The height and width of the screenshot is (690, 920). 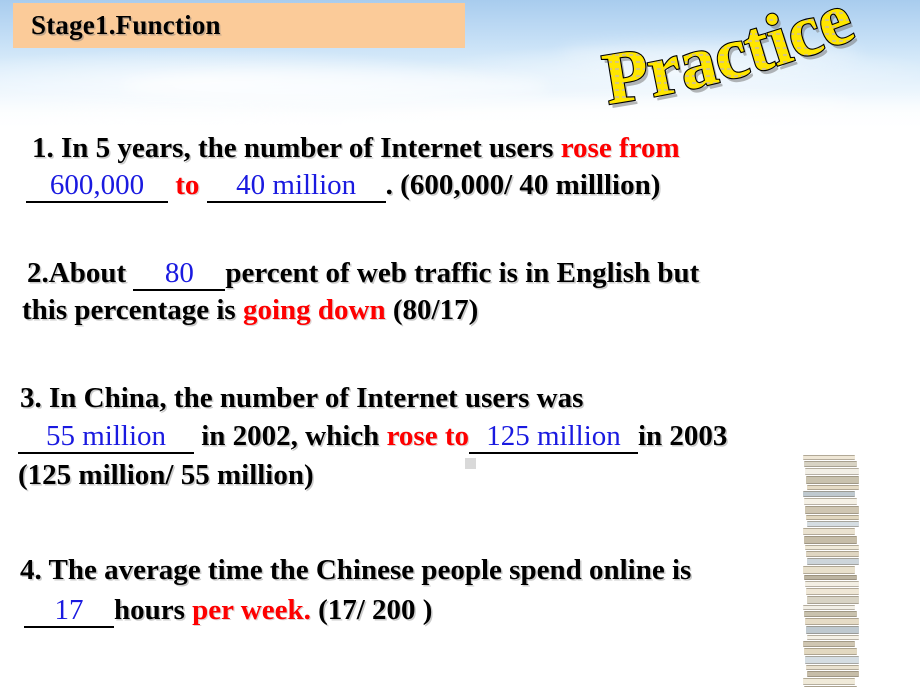 What do you see at coordinates (432, 310) in the screenshot?
I see `q2-line2-post: (80/17)` at bounding box center [432, 310].